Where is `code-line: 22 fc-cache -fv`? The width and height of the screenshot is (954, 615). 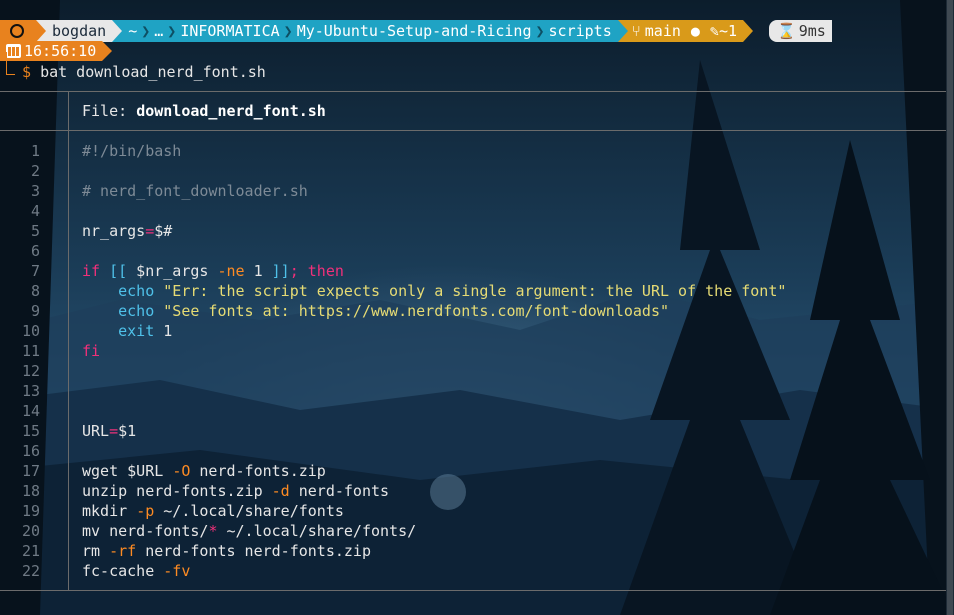 code-line: 22 fc-cache -fv is located at coordinates (95, 571).